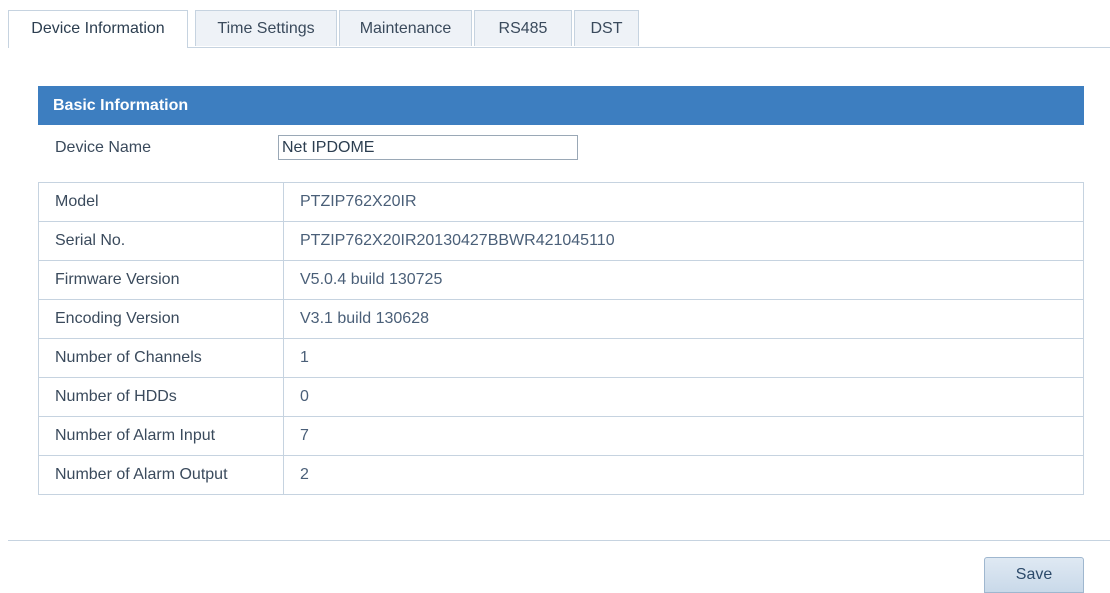 The width and height of the screenshot is (1110, 593). I want to click on number-of-alarm-output-label: Number of Alarm Output, so click(161, 475).